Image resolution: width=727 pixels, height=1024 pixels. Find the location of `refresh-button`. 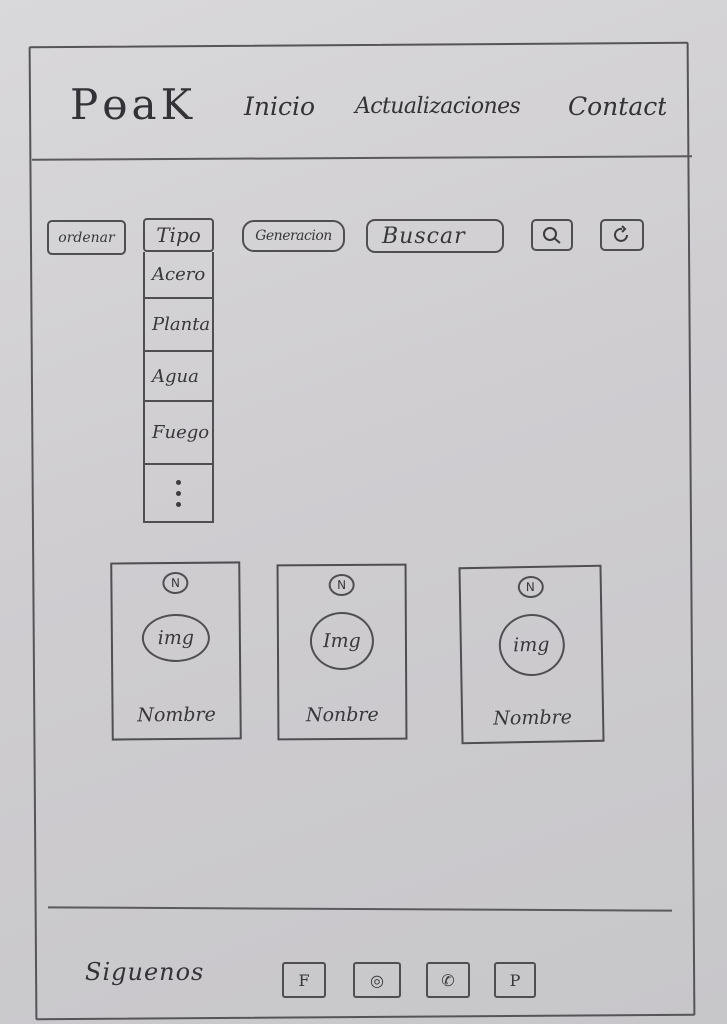

refresh-button is located at coordinates (622, 235).